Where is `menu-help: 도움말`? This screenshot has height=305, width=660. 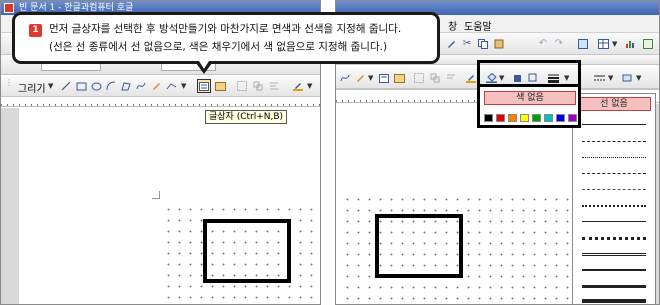 menu-help: 도움말 is located at coordinates (478, 25).